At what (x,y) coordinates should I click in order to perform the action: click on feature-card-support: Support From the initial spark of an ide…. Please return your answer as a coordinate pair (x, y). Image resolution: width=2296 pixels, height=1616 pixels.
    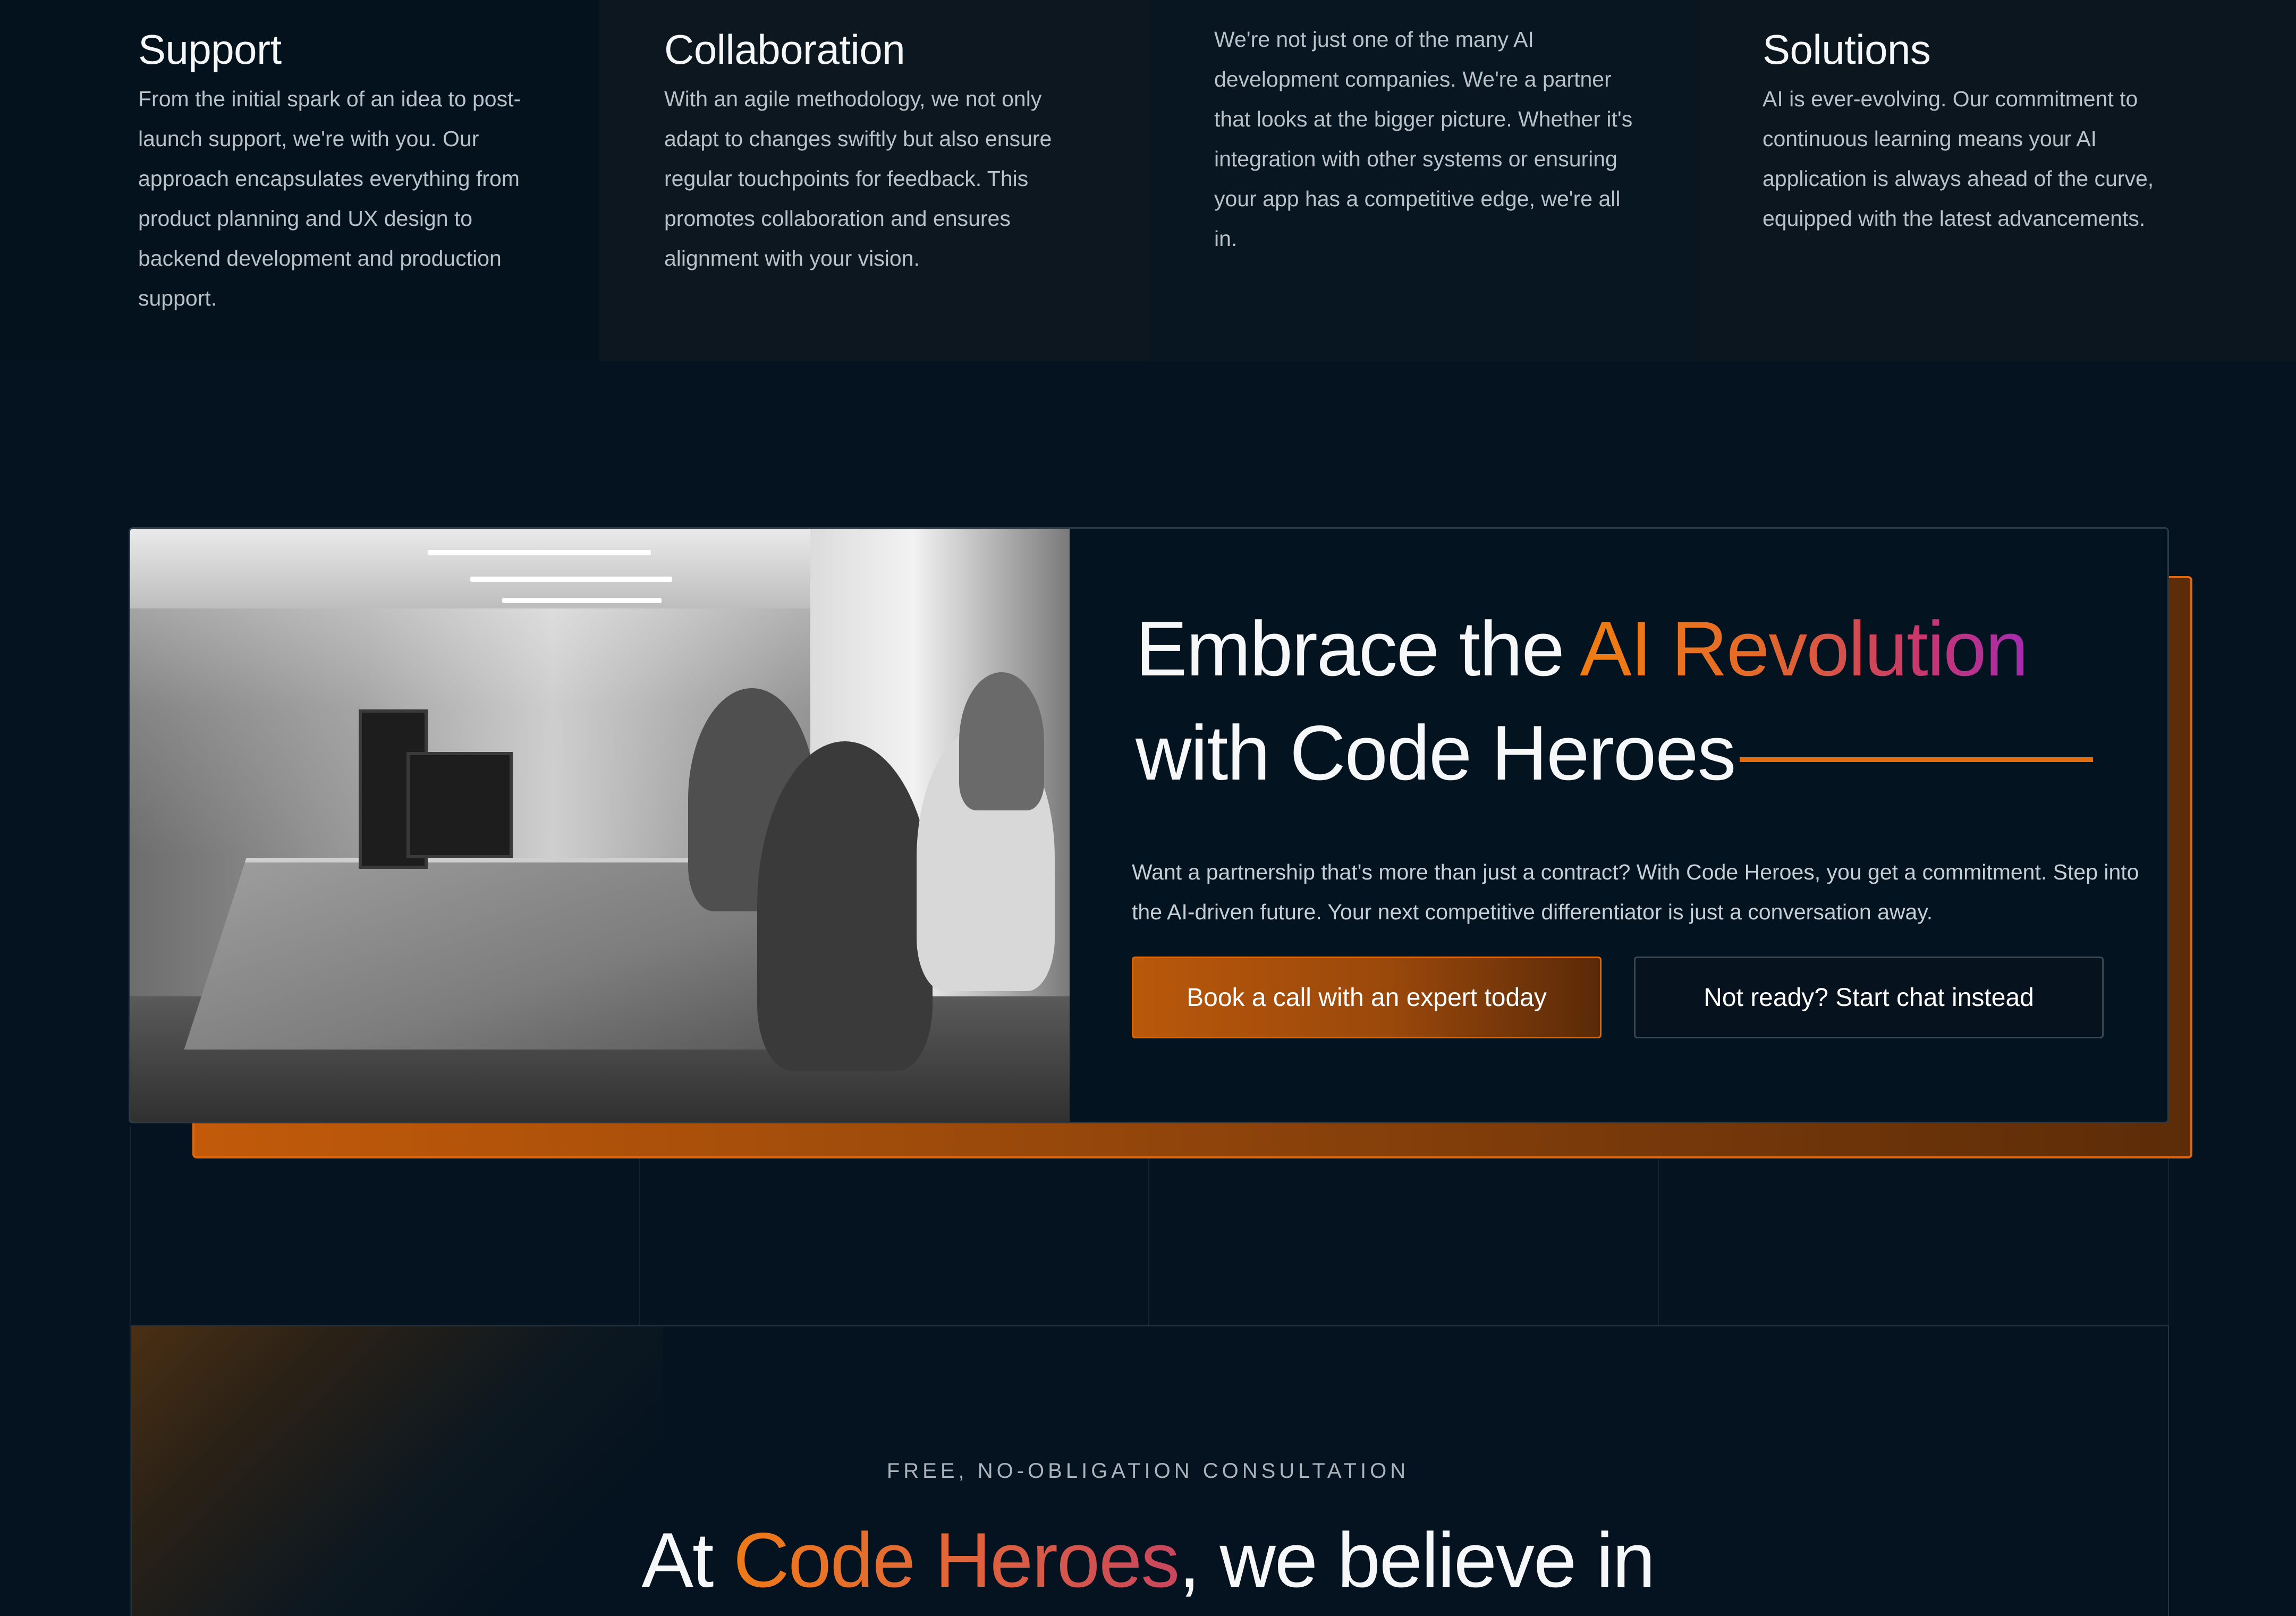
    Looking at the image, I should click on (299, 181).